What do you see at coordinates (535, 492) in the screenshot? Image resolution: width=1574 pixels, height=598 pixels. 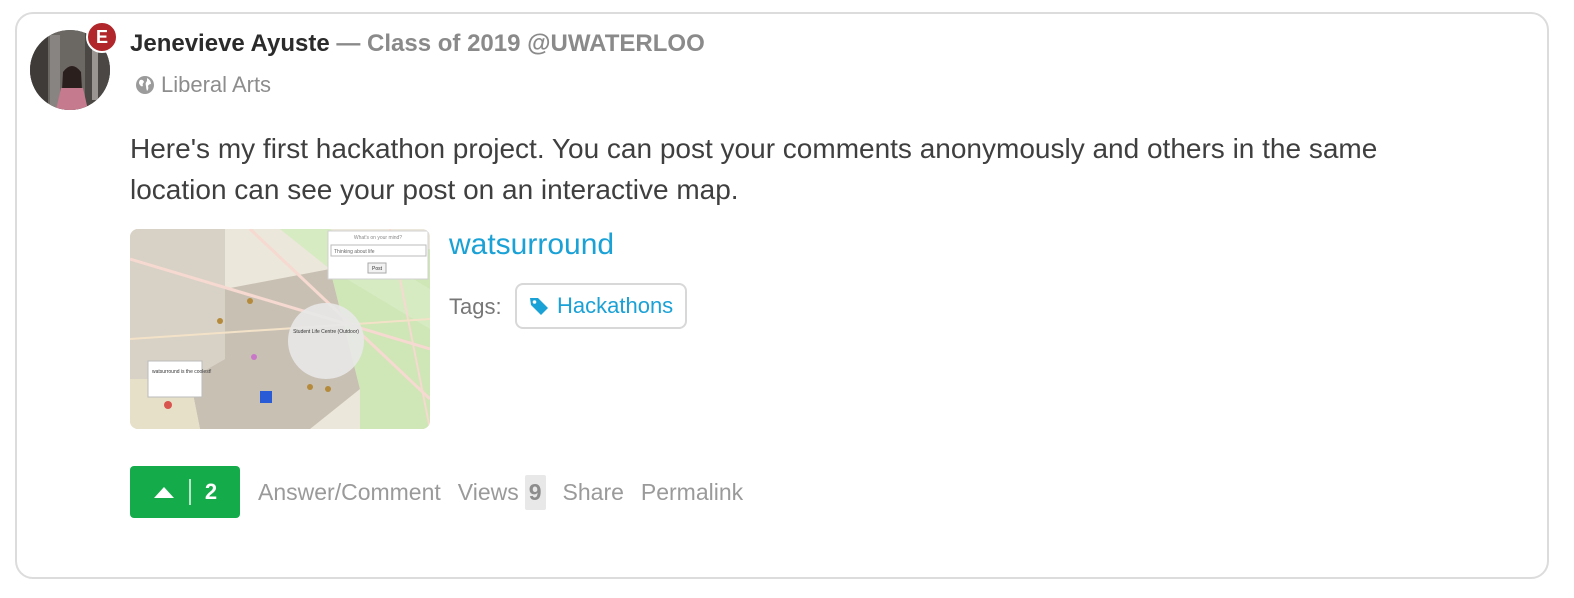 I see `views-count: 9` at bounding box center [535, 492].